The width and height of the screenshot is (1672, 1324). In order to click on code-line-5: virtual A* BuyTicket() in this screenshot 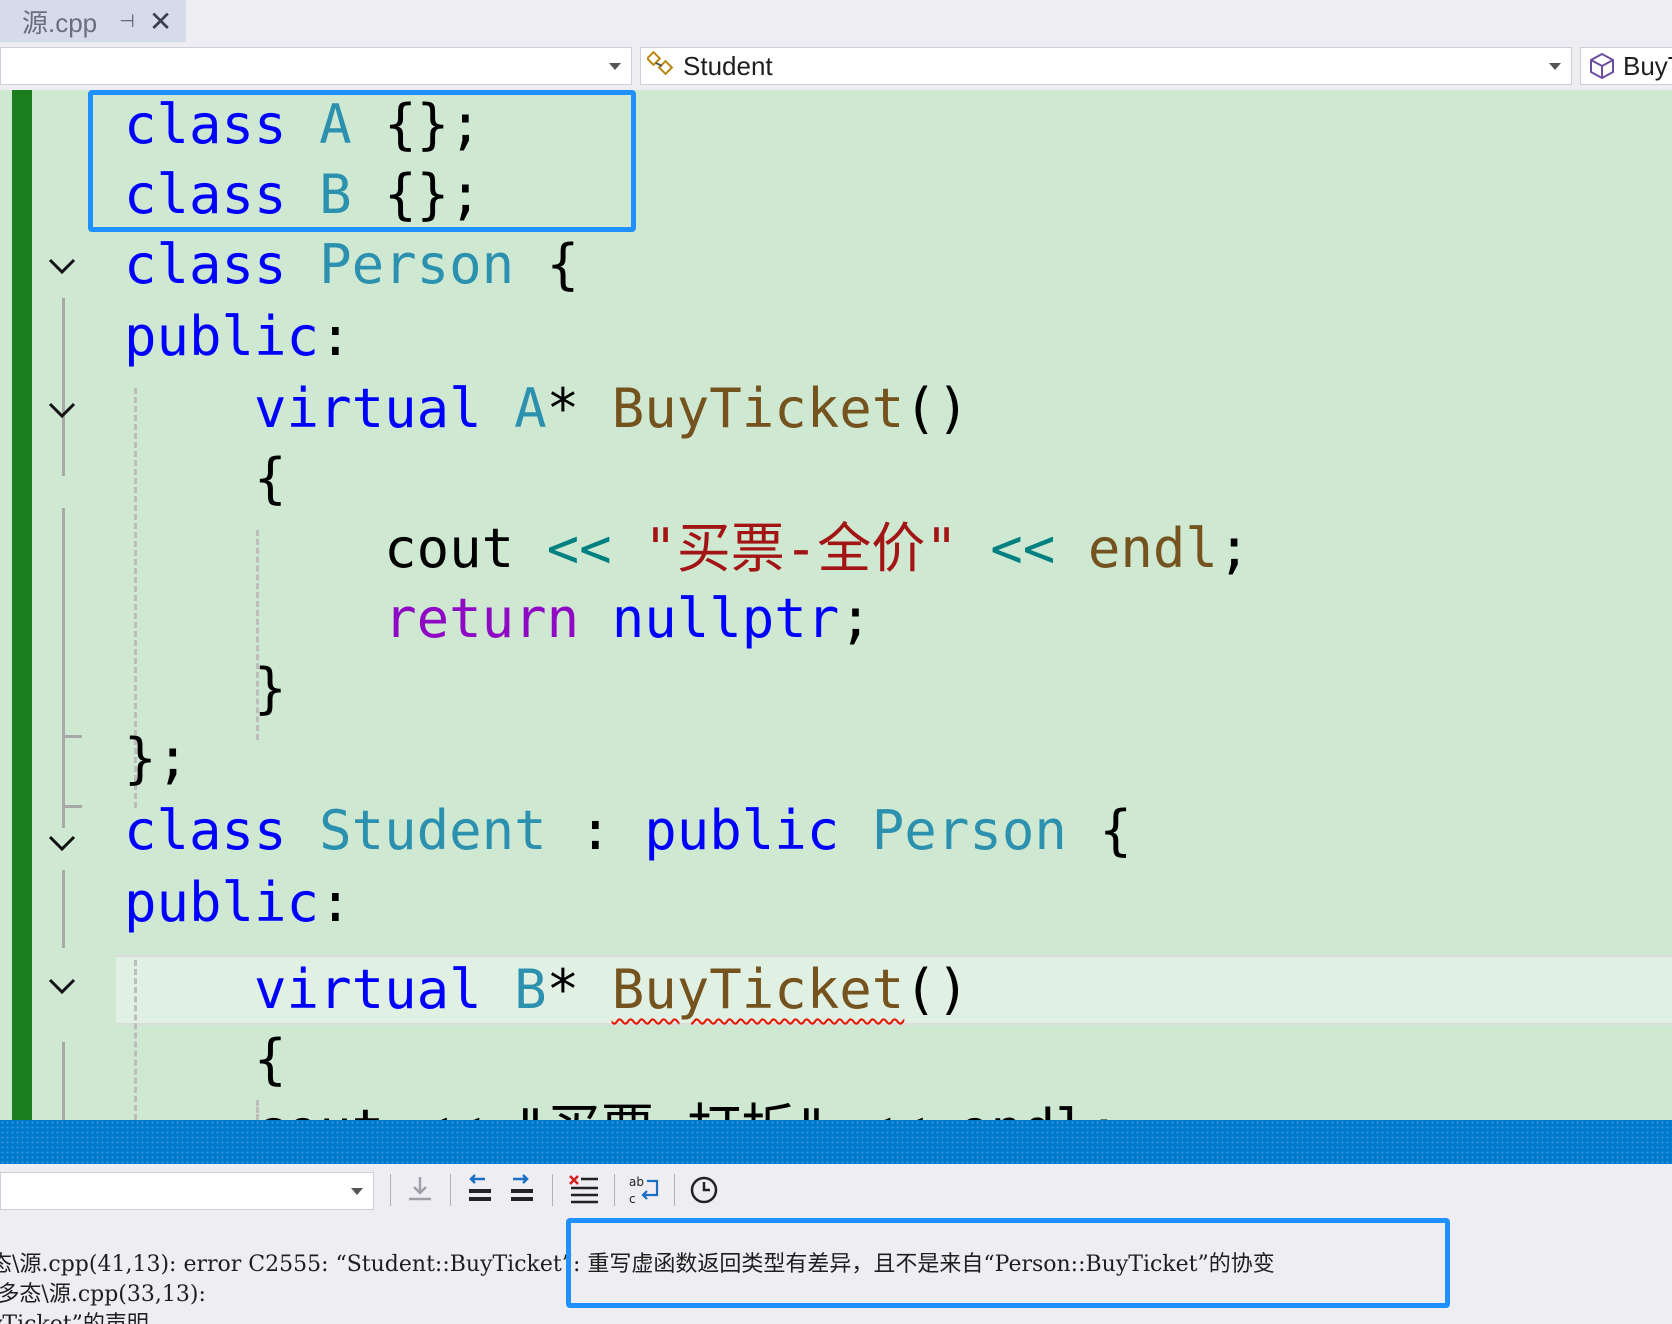, I will do `click(612, 408)`.